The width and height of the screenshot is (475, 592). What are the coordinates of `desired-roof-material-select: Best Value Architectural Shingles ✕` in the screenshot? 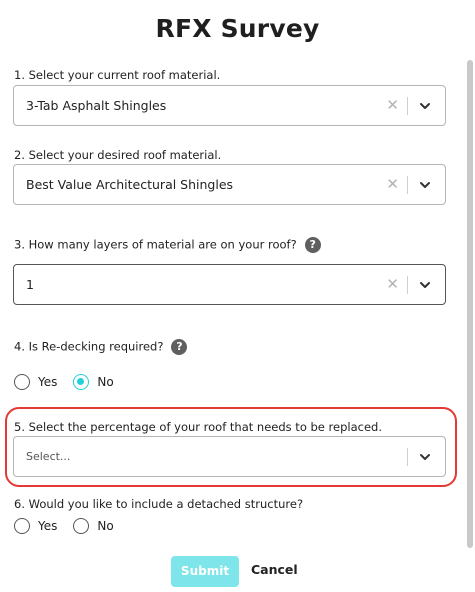 It's located at (229, 184).